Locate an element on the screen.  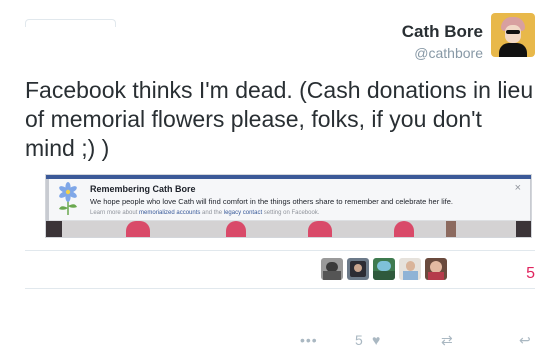
author-handle: @cathbore is located at coordinates (442, 53).